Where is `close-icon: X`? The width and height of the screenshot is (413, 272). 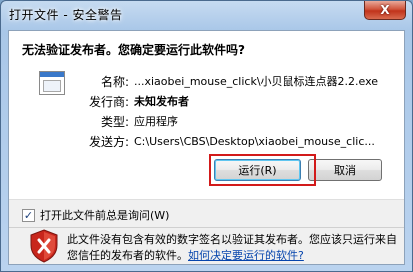
close-icon: X is located at coordinates (385, 10).